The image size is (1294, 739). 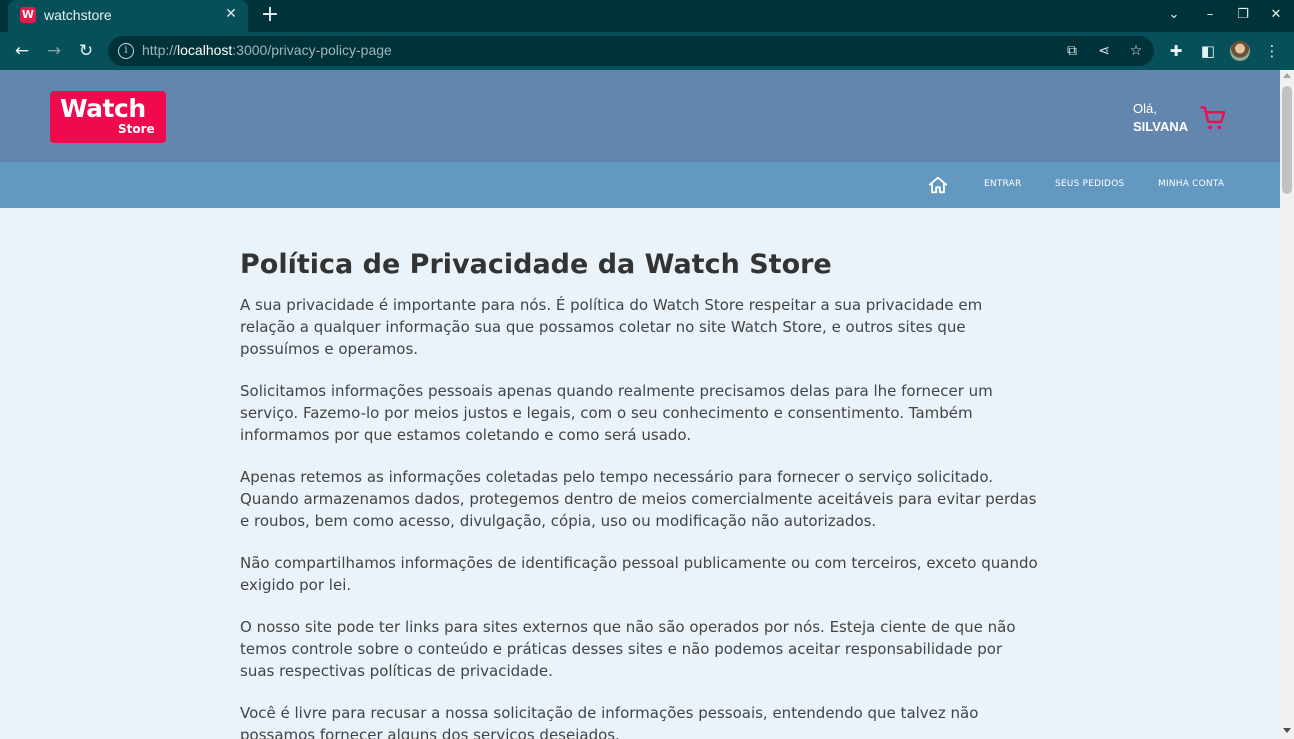 What do you see at coordinates (205, 50) in the screenshot?
I see `url-host: localhost` at bounding box center [205, 50].